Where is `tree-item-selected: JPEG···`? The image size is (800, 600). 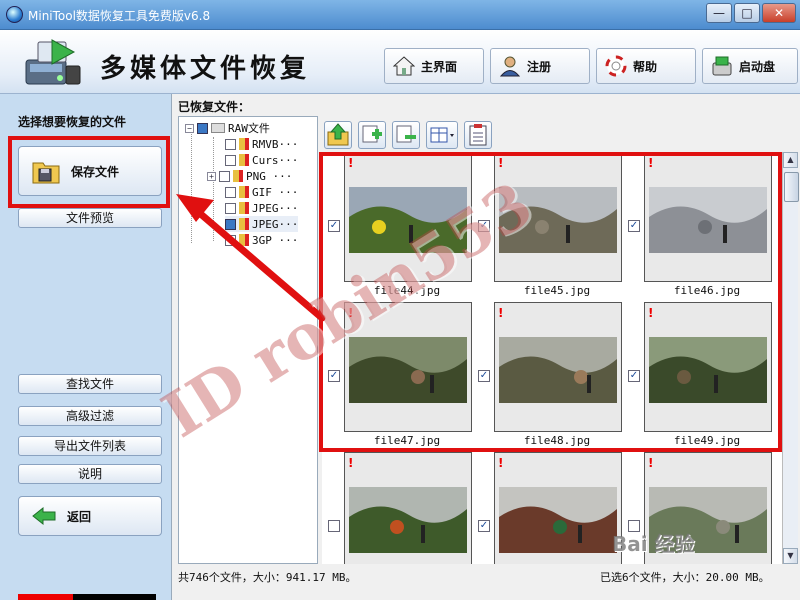
tree-item-selected: JPEG··· is located at coordinates (262, 224).